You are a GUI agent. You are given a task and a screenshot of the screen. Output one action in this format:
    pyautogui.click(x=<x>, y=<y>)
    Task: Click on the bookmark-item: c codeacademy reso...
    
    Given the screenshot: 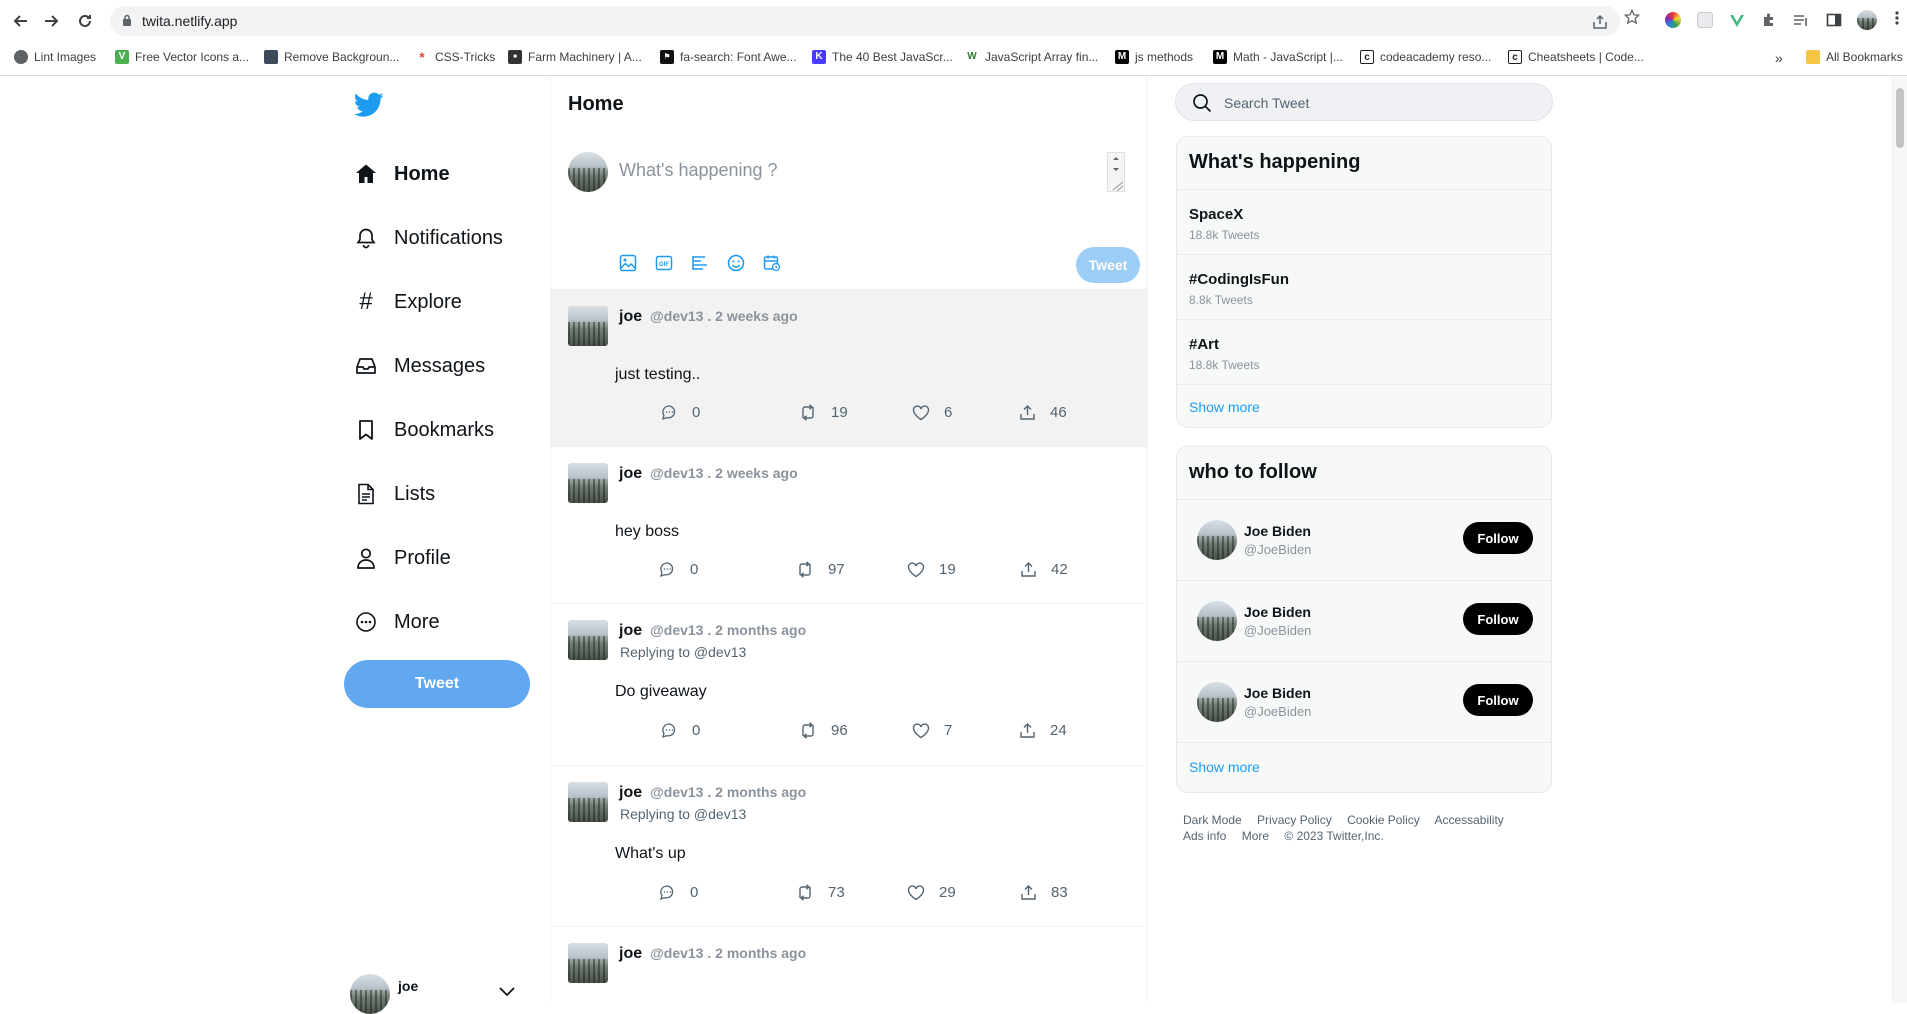 What is the action you would take?
    pyautogui.click(x=1425, y=57)
    